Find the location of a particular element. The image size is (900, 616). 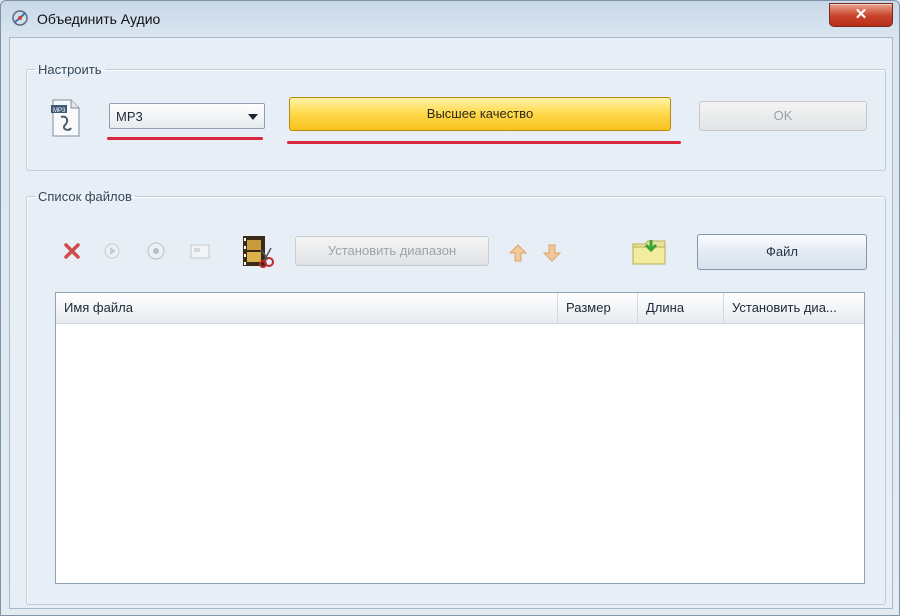

quality-highlight-underline is located at coordinates (484, 142).